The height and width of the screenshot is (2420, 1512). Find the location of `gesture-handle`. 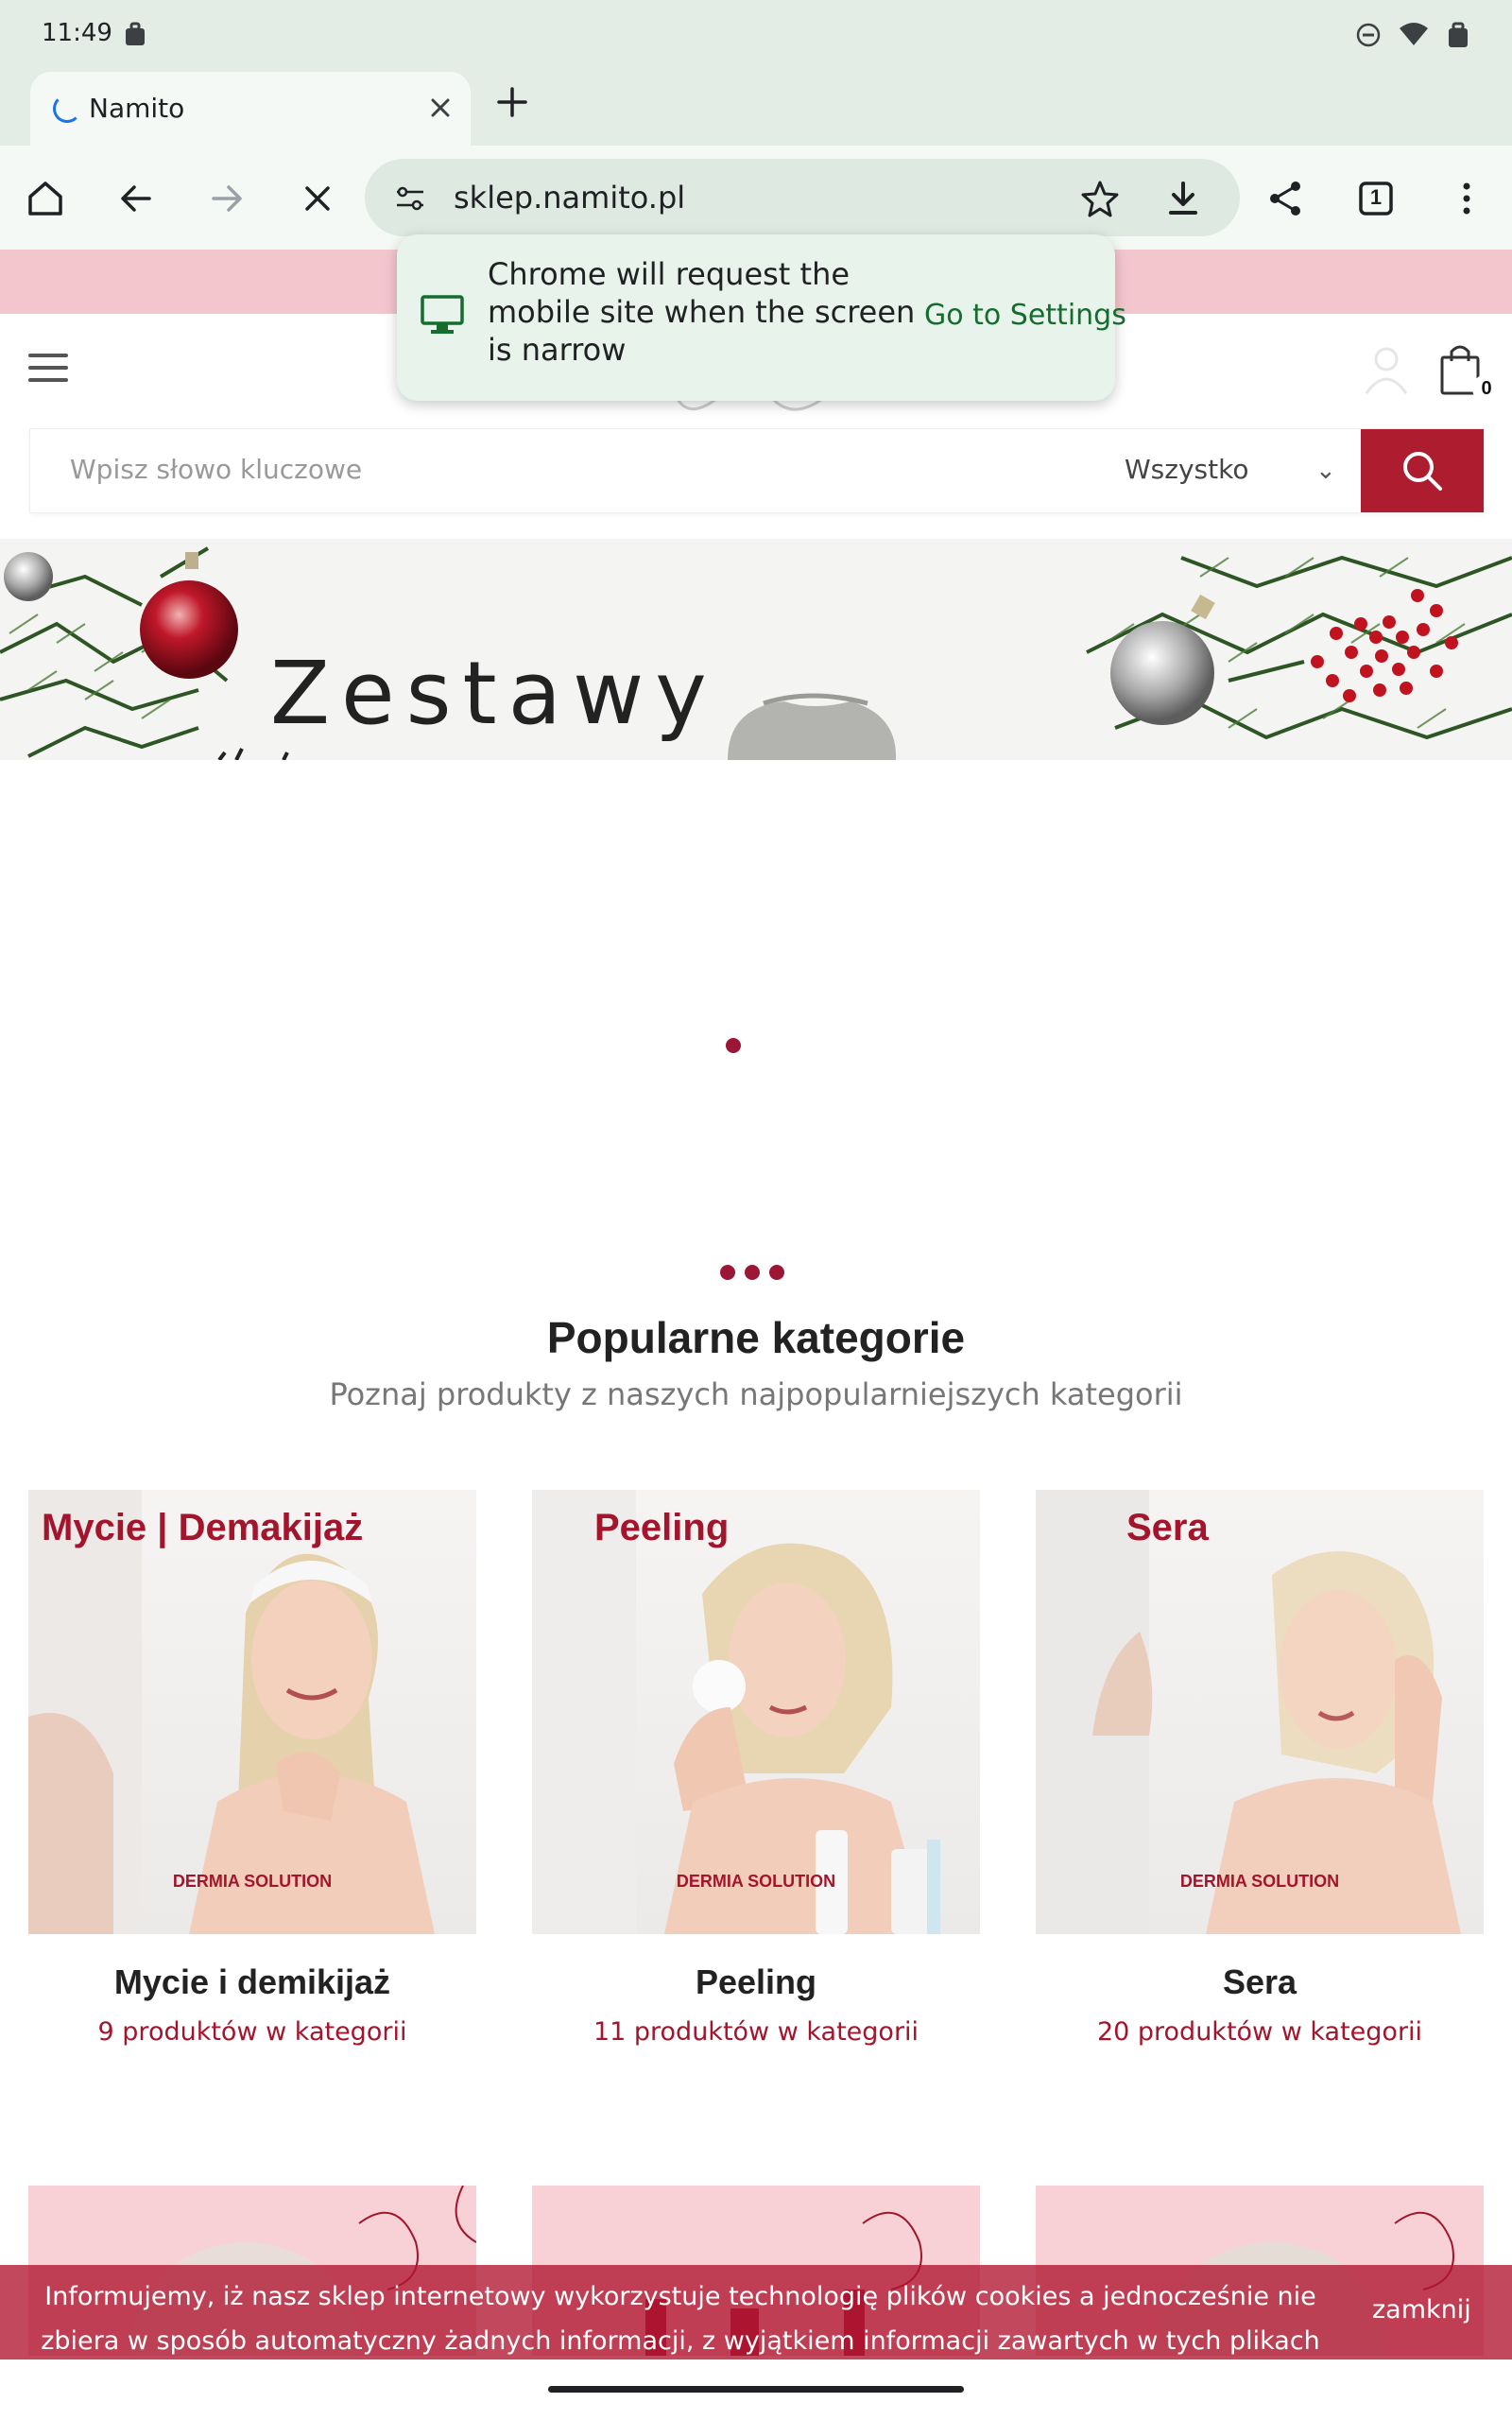

gesture-handle is located at coordinates (756, 2389).